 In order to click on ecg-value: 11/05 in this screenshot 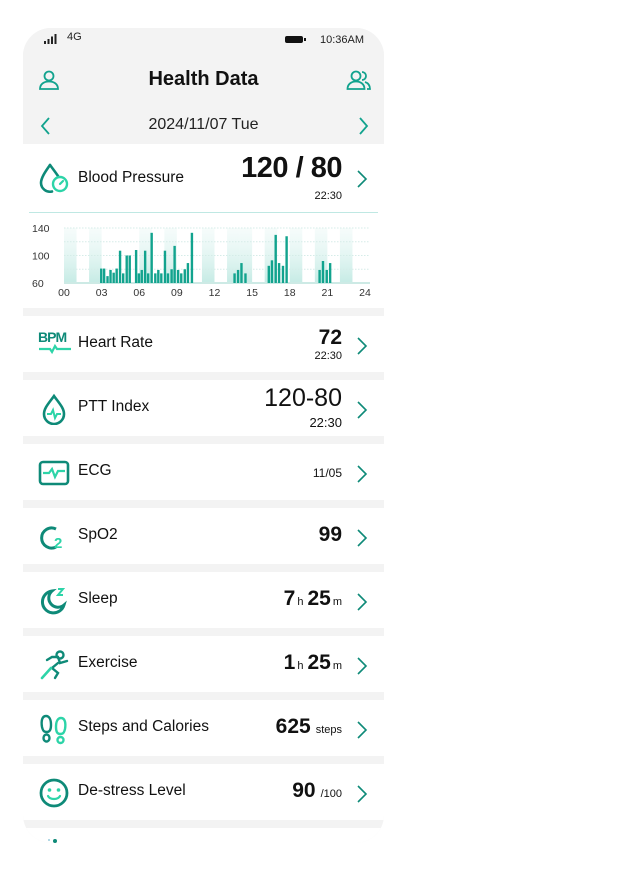, I will do `click(327, 473)`.